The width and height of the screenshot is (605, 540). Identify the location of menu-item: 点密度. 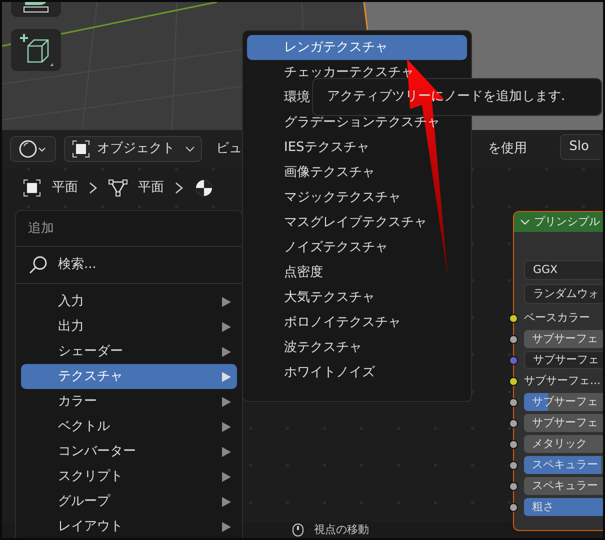
(357, 272).